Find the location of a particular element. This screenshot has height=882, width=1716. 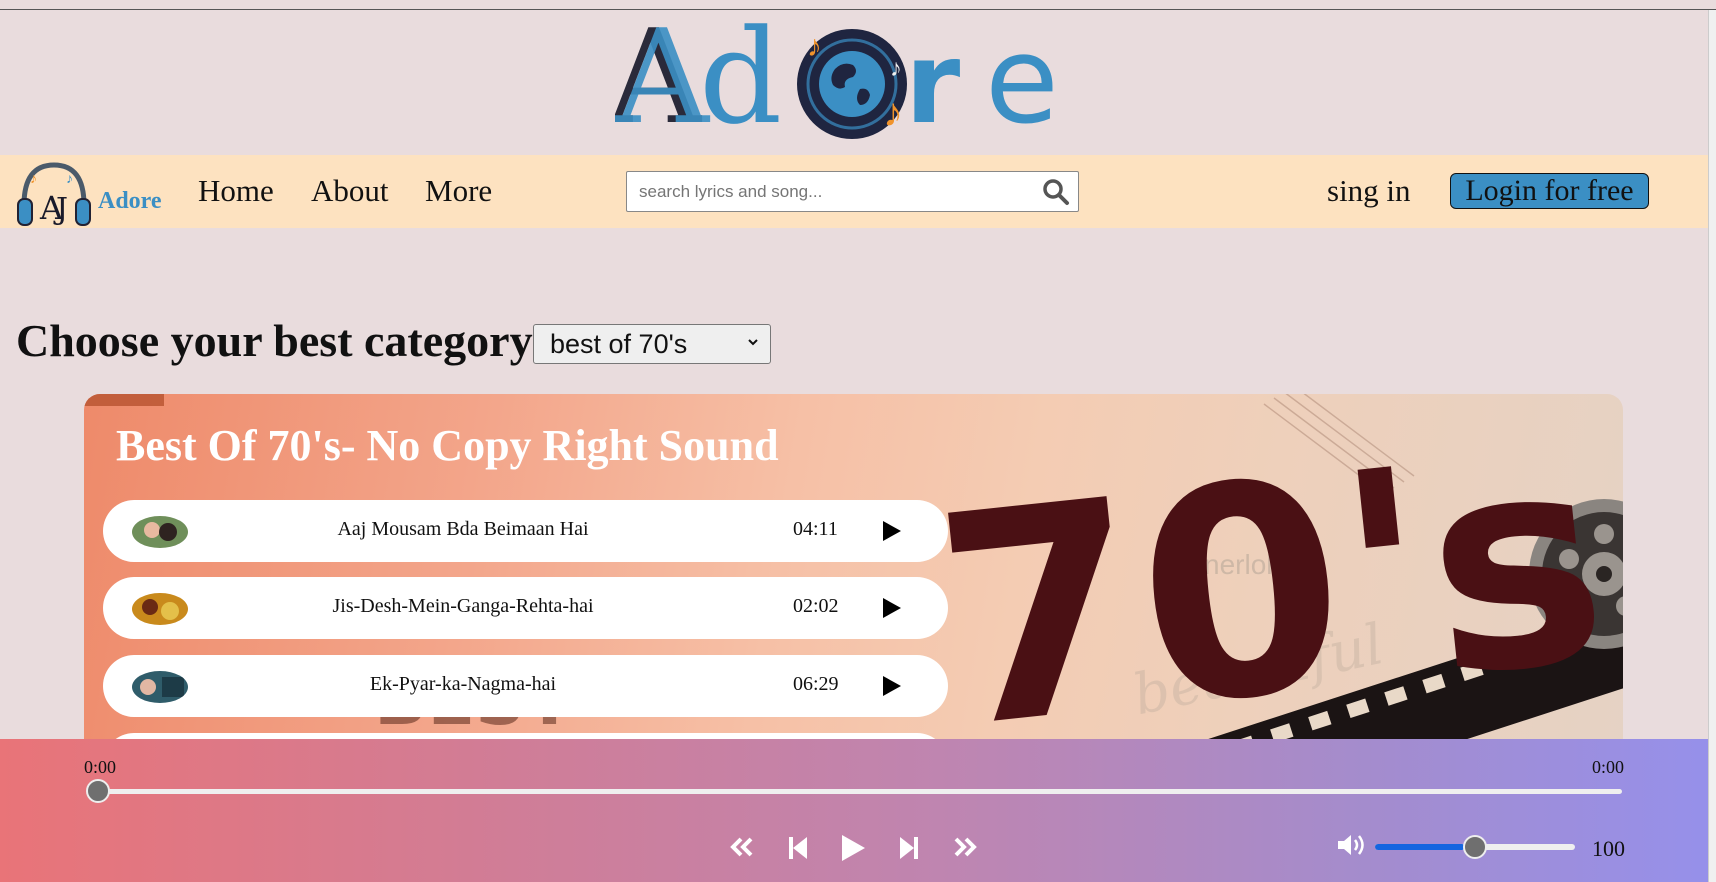

login-button: Login for free is located at coordinates (1549, 191).